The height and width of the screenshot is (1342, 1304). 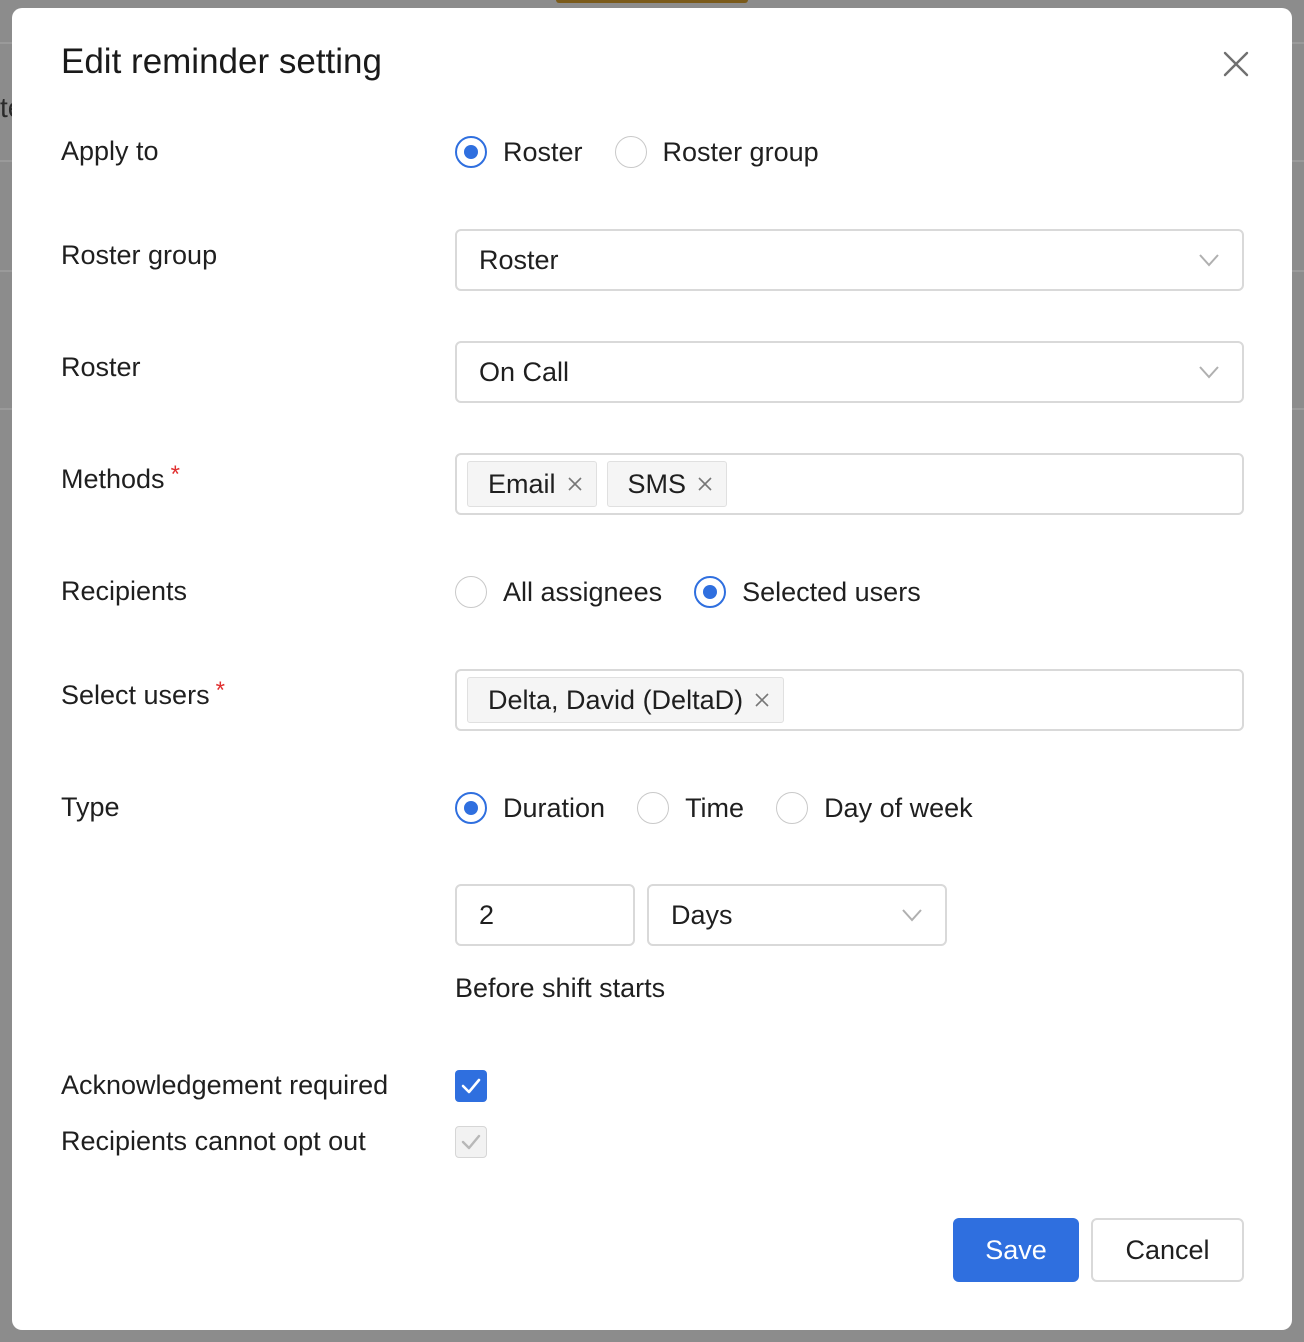 I want to click on methods-label: Methods *, so click(x=120, y=478).